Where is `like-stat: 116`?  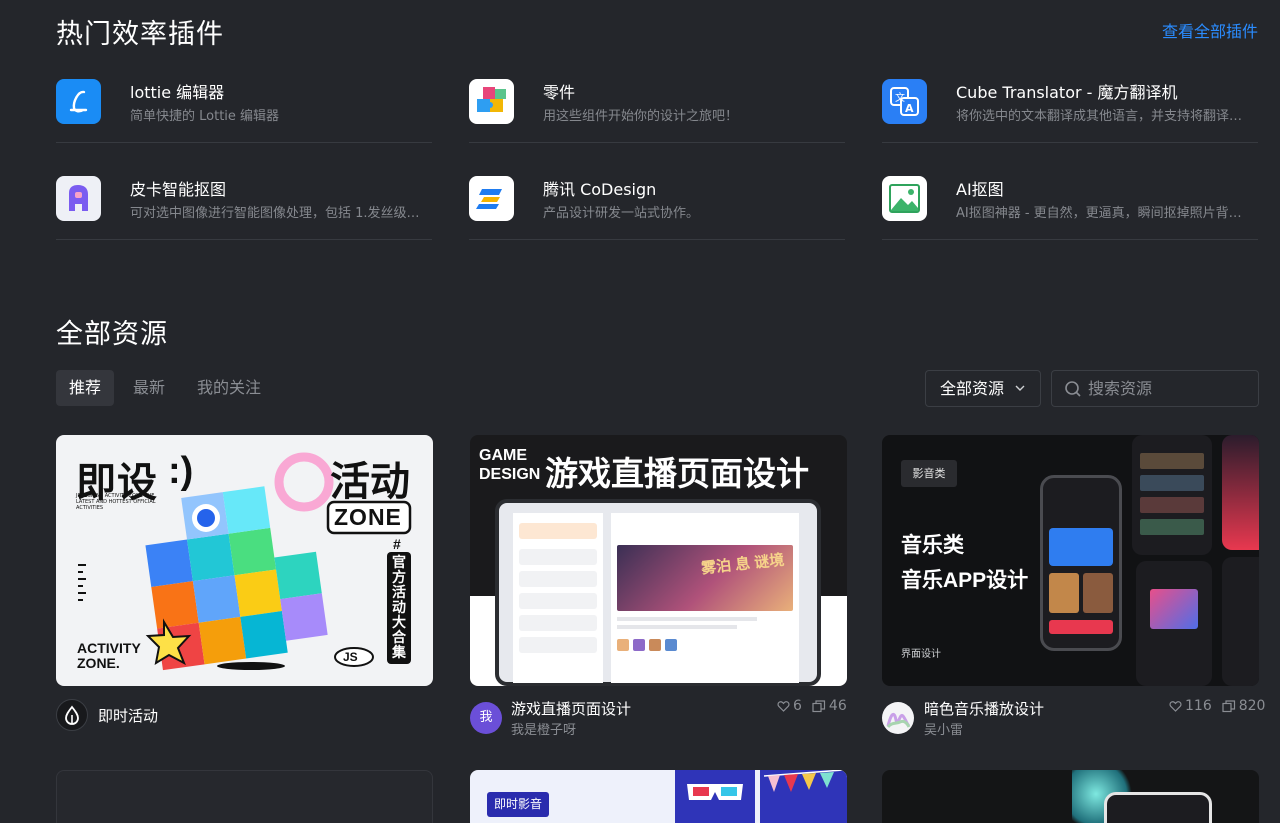
like-stat: 116 is located at coordinates (1190, 706).